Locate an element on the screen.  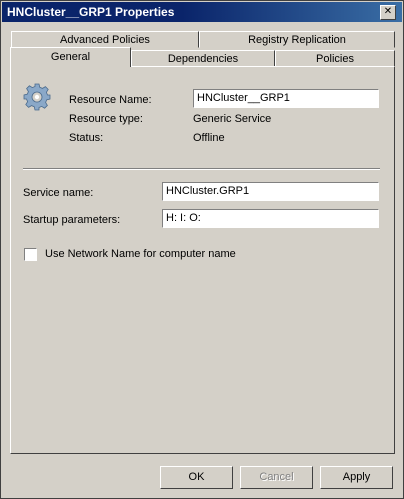
startup-parameters-input: H: I: O: is located at coordinates (270, 218).